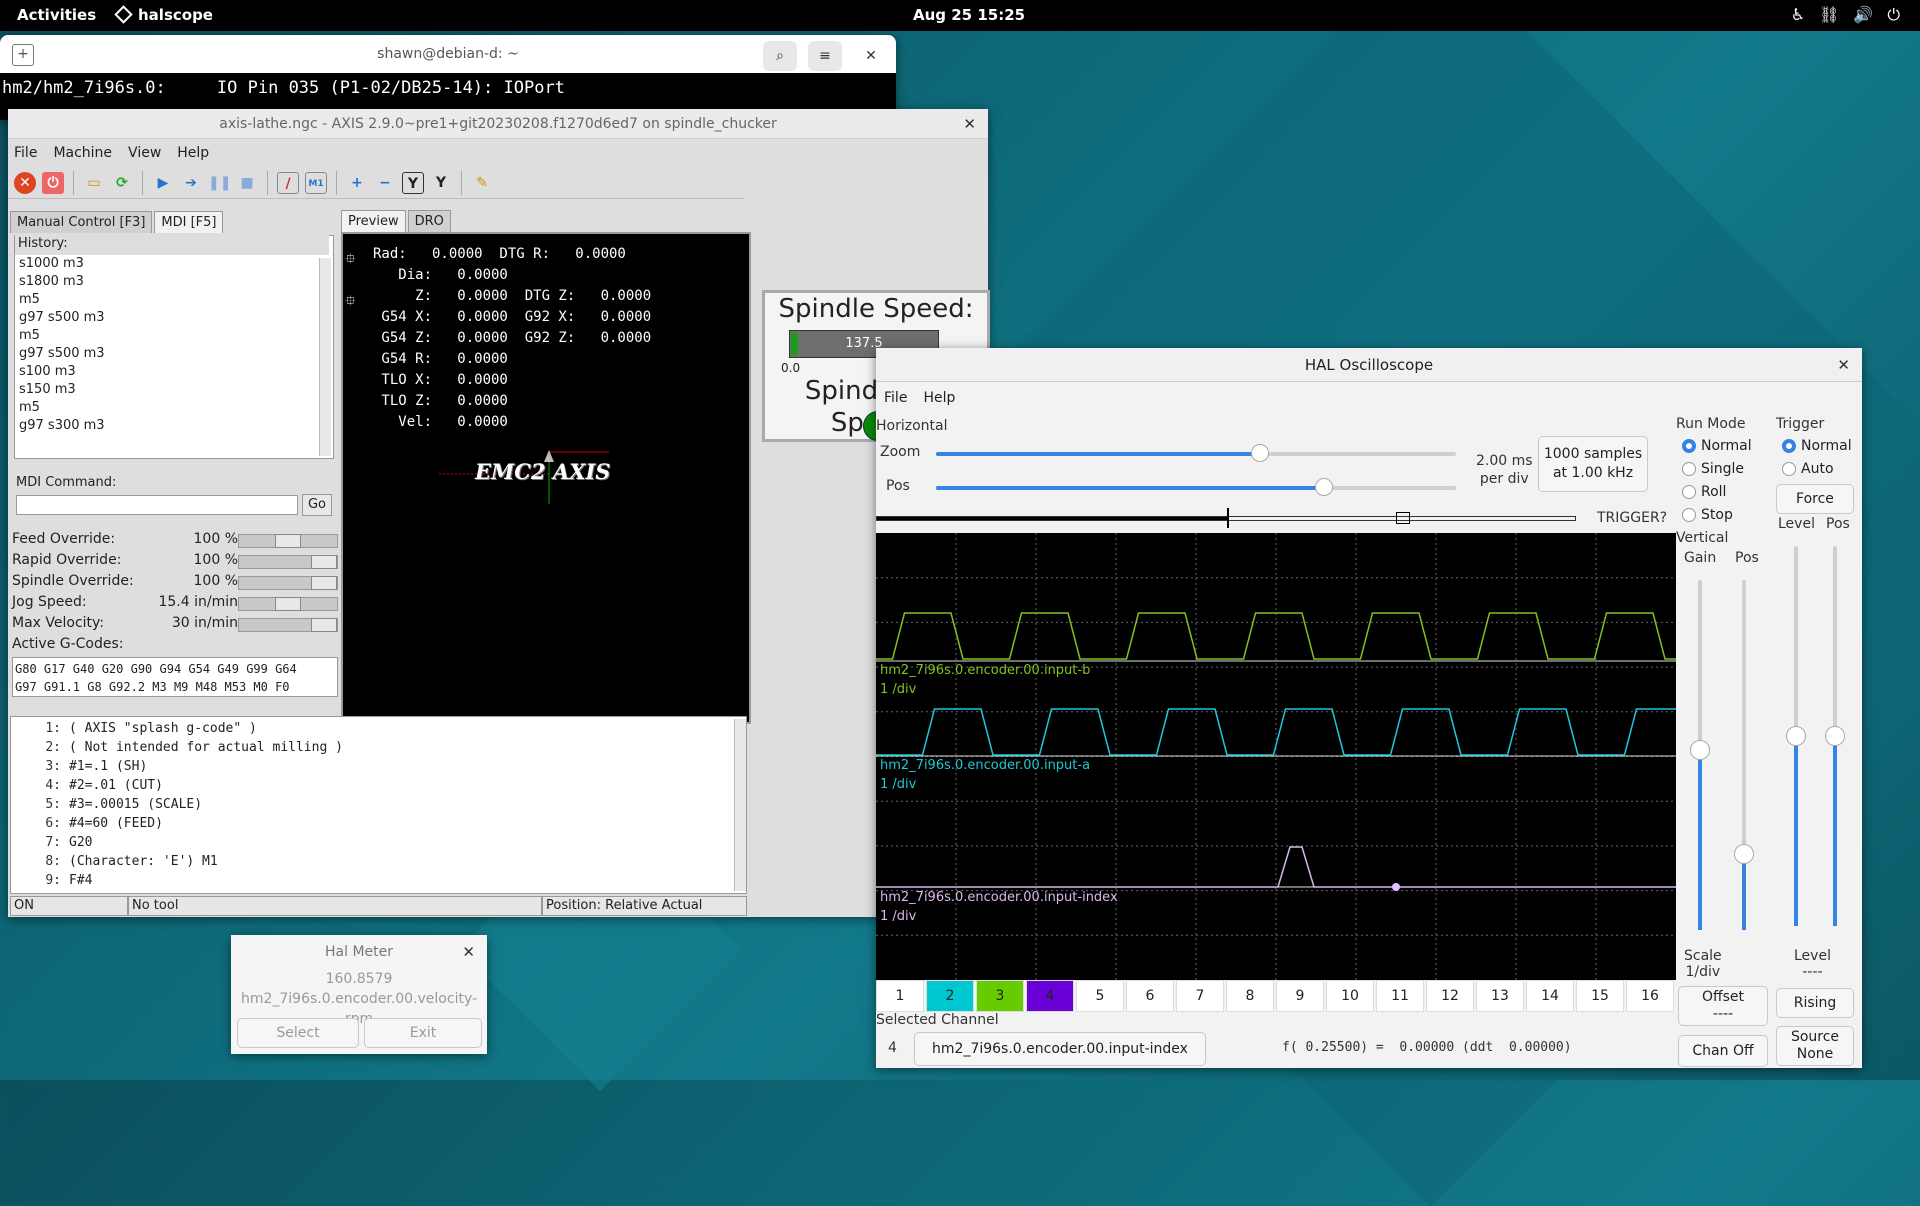  Describe the element at coordinates (82, 153) in the screenshot. I see `menu-machine: Machine` at that location.